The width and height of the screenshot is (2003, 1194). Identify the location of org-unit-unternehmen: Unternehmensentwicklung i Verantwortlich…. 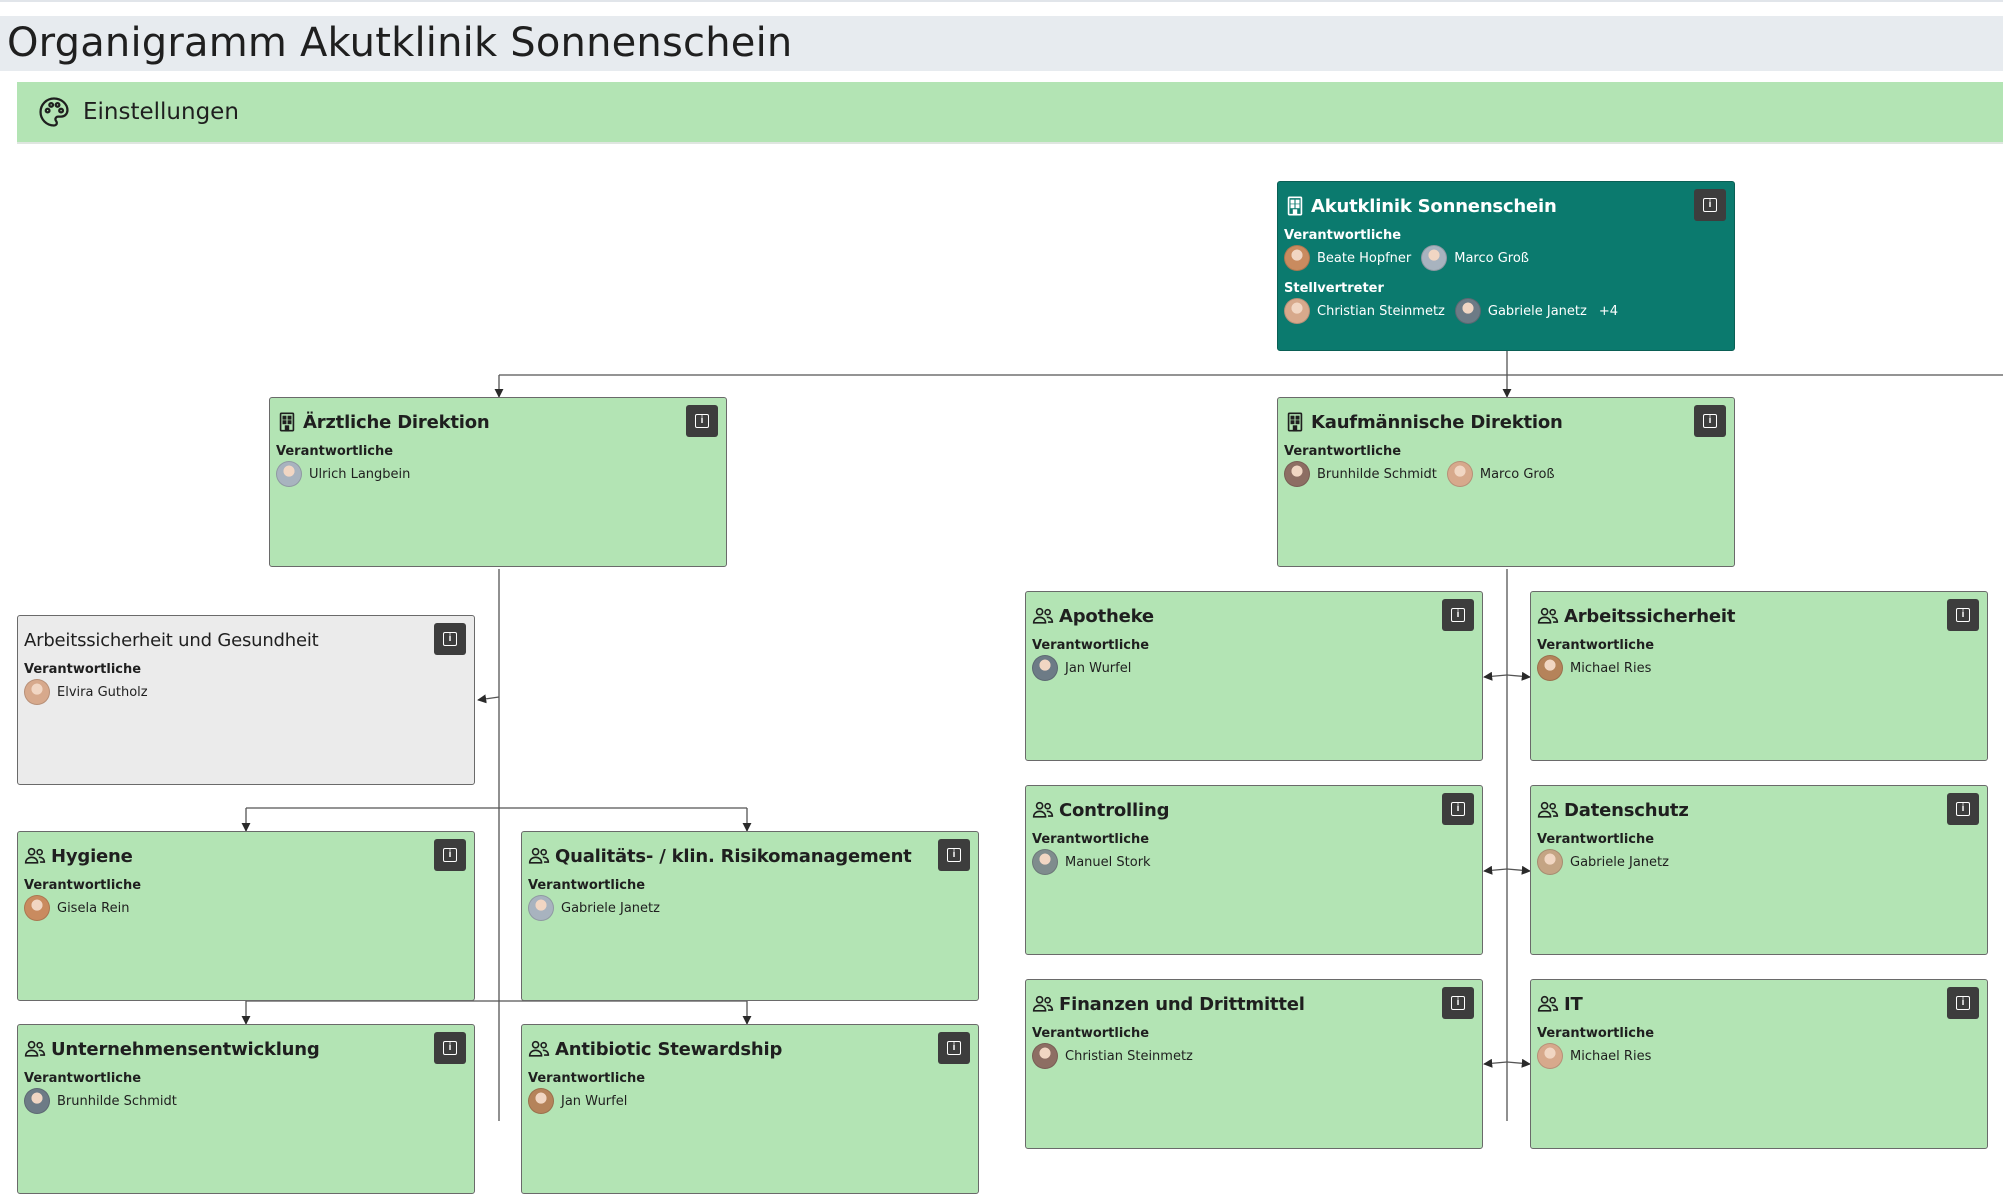
(246, 1109).